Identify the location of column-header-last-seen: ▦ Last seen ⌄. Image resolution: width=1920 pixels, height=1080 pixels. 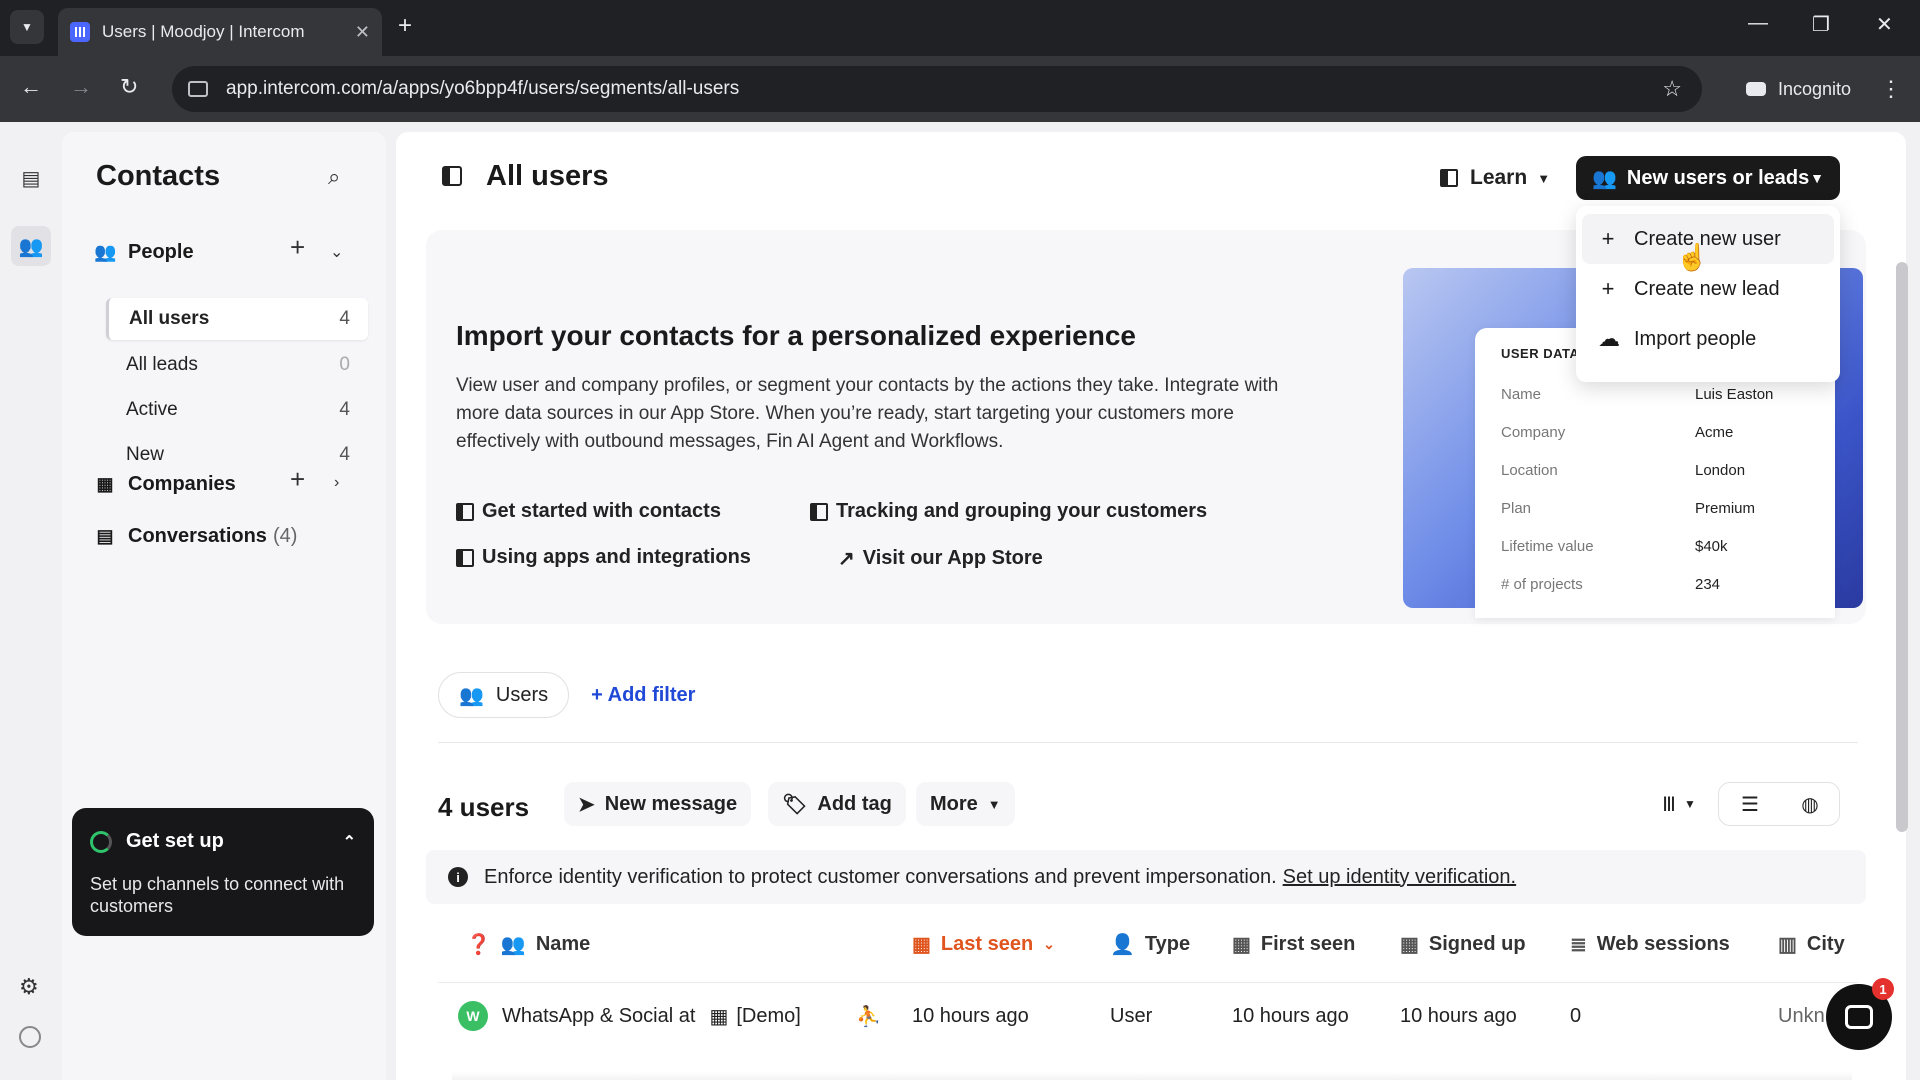
(983, 944).